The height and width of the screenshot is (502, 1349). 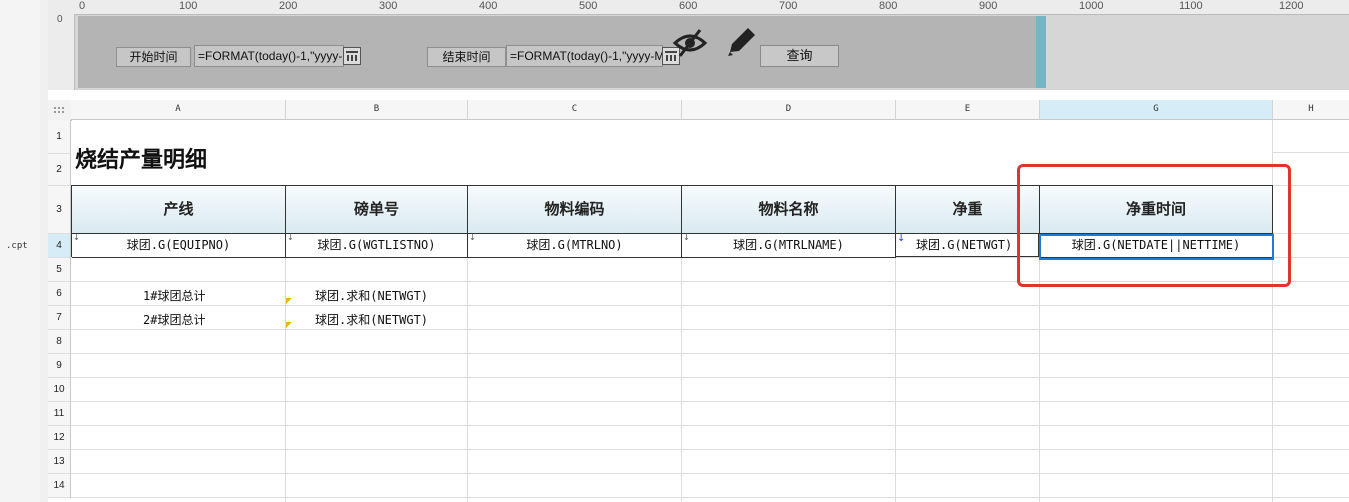 I want to click on data-cell-equipno: 球团.G(EQUIPNO), so click(x=179, y=246).